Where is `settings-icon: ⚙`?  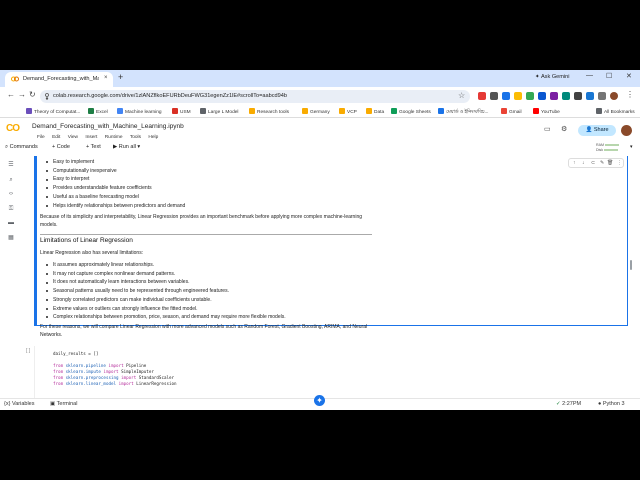
settings-icon: ⚙ is located at coordinates (564, 129).